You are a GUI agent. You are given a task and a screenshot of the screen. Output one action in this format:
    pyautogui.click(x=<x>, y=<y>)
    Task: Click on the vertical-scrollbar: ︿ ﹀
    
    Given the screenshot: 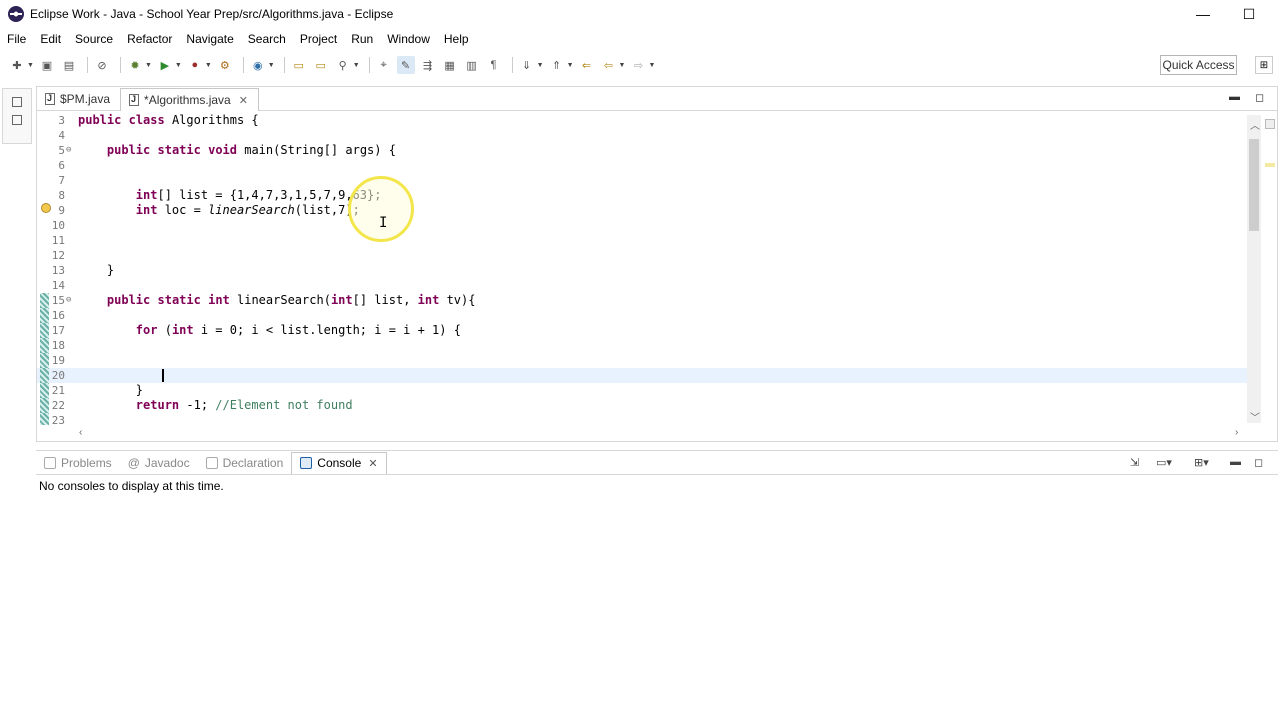 What is the action you would take?
    pyautogui.click(x=1254, y=269)
    